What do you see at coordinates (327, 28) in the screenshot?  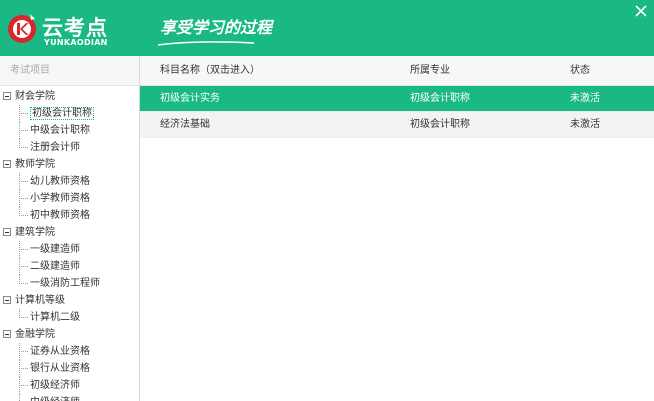 I see `title-bar: 云考点 YUNKAODIAN 享受学习的过程` at bounding box center [327, 28].